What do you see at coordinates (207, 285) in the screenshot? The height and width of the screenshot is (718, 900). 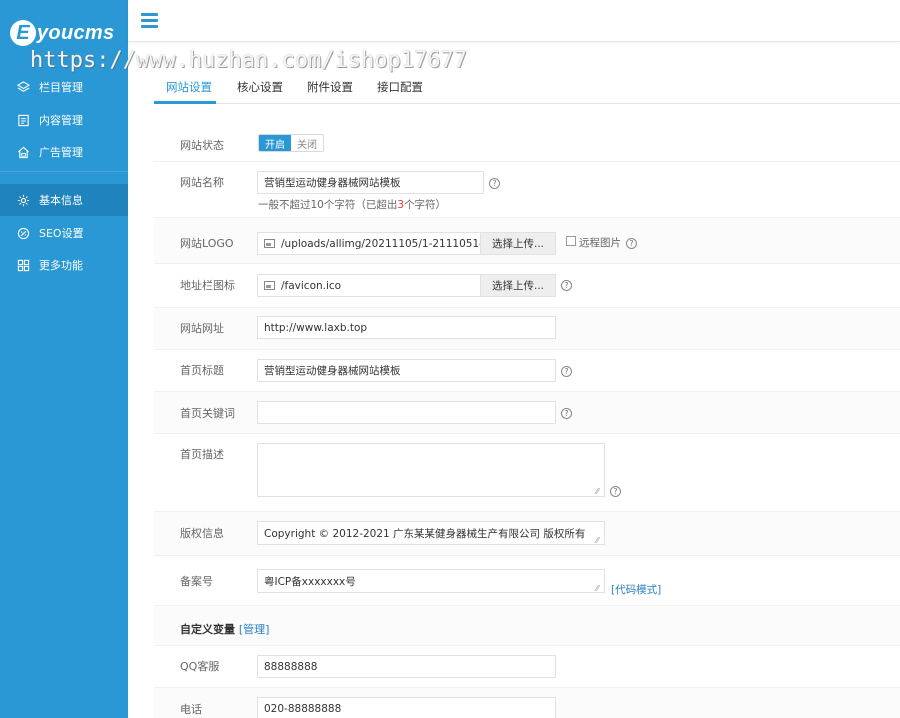 I see `favicon-label: 地址栏图标` at bounding box center [207, 285].